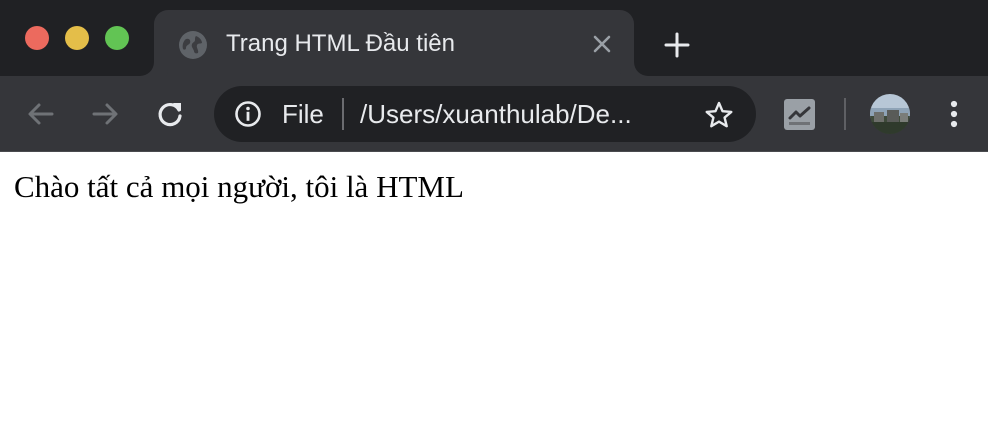  Describe the element at coordinates (602, 44) in the screenshot. I see `close-icon` at that location.